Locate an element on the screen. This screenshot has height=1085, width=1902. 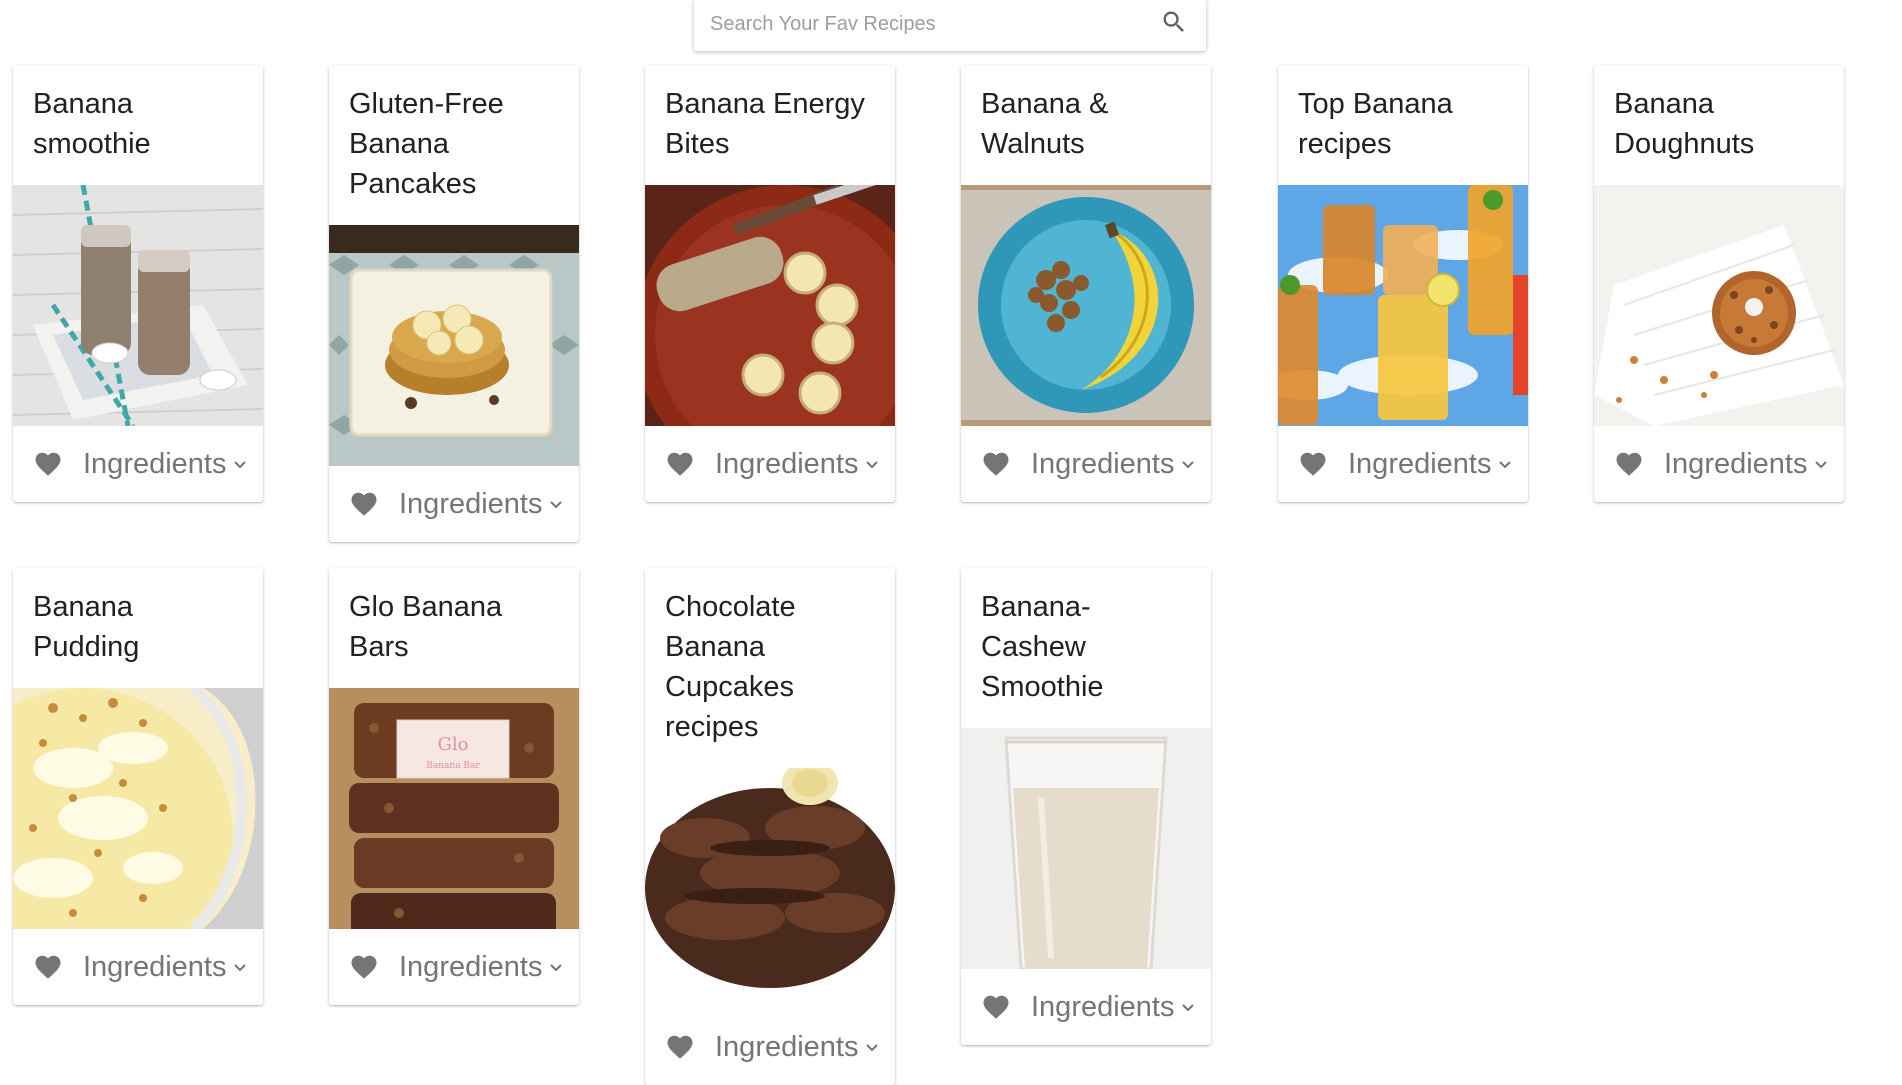
glo-label: Glo is located at coordinates (453, 744).